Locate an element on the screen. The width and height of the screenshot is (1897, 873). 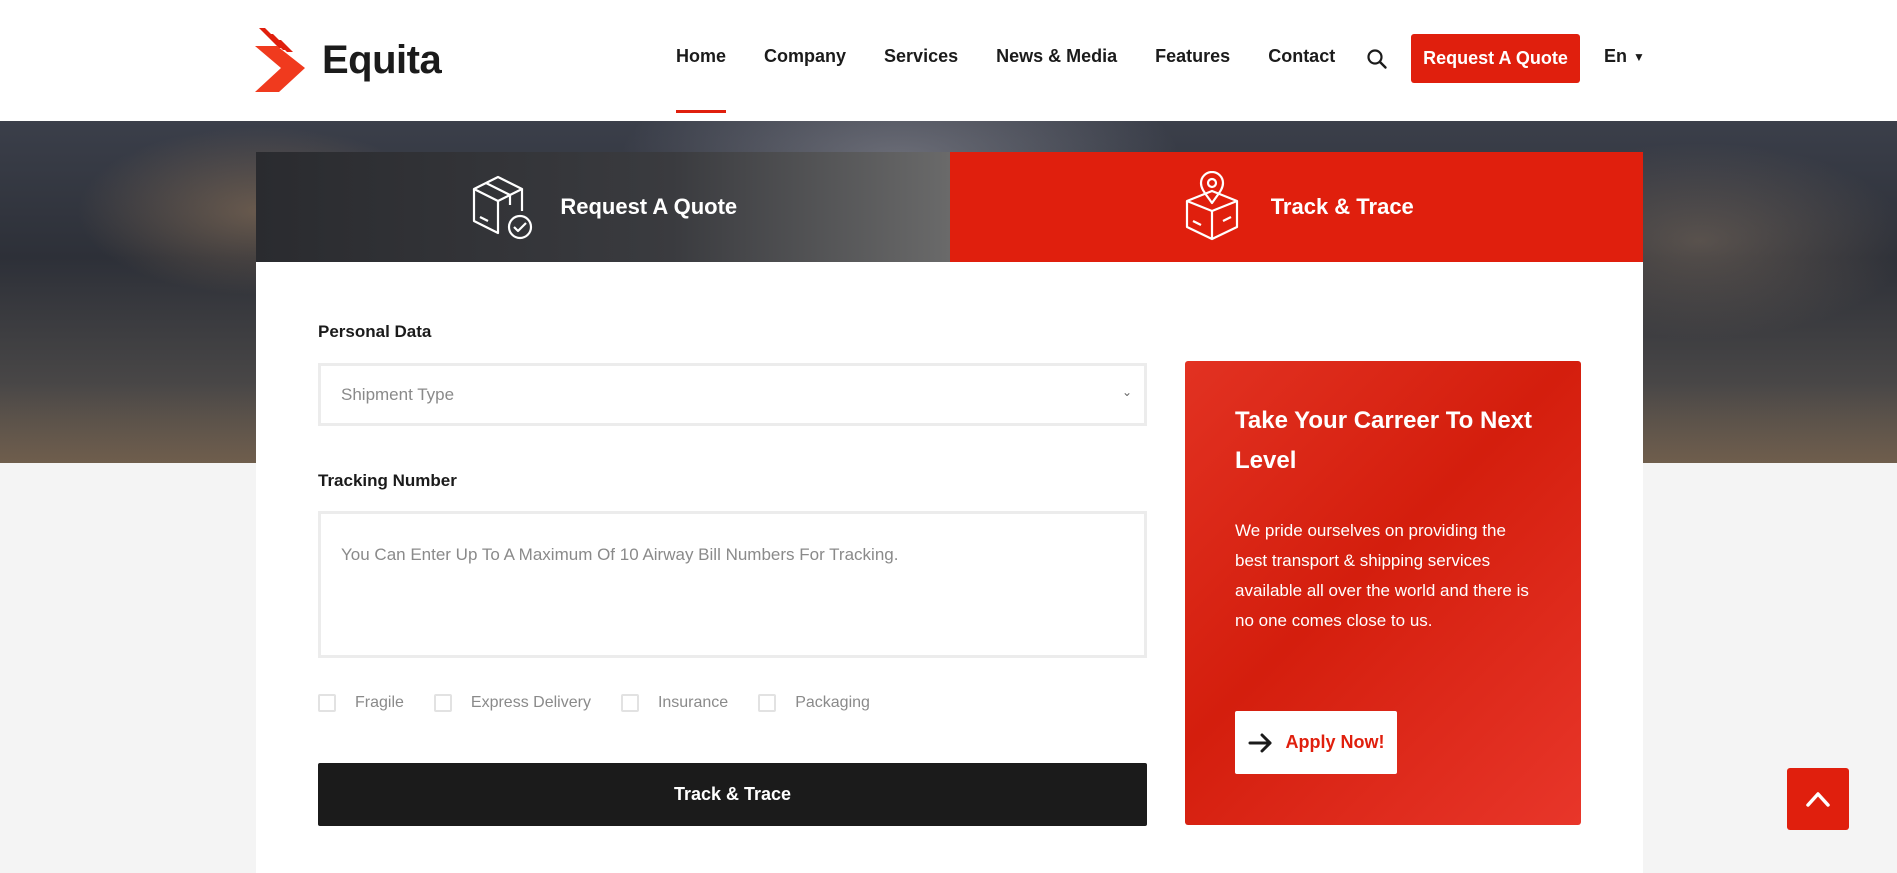
logo-icon is located at coordinates (280, 60).